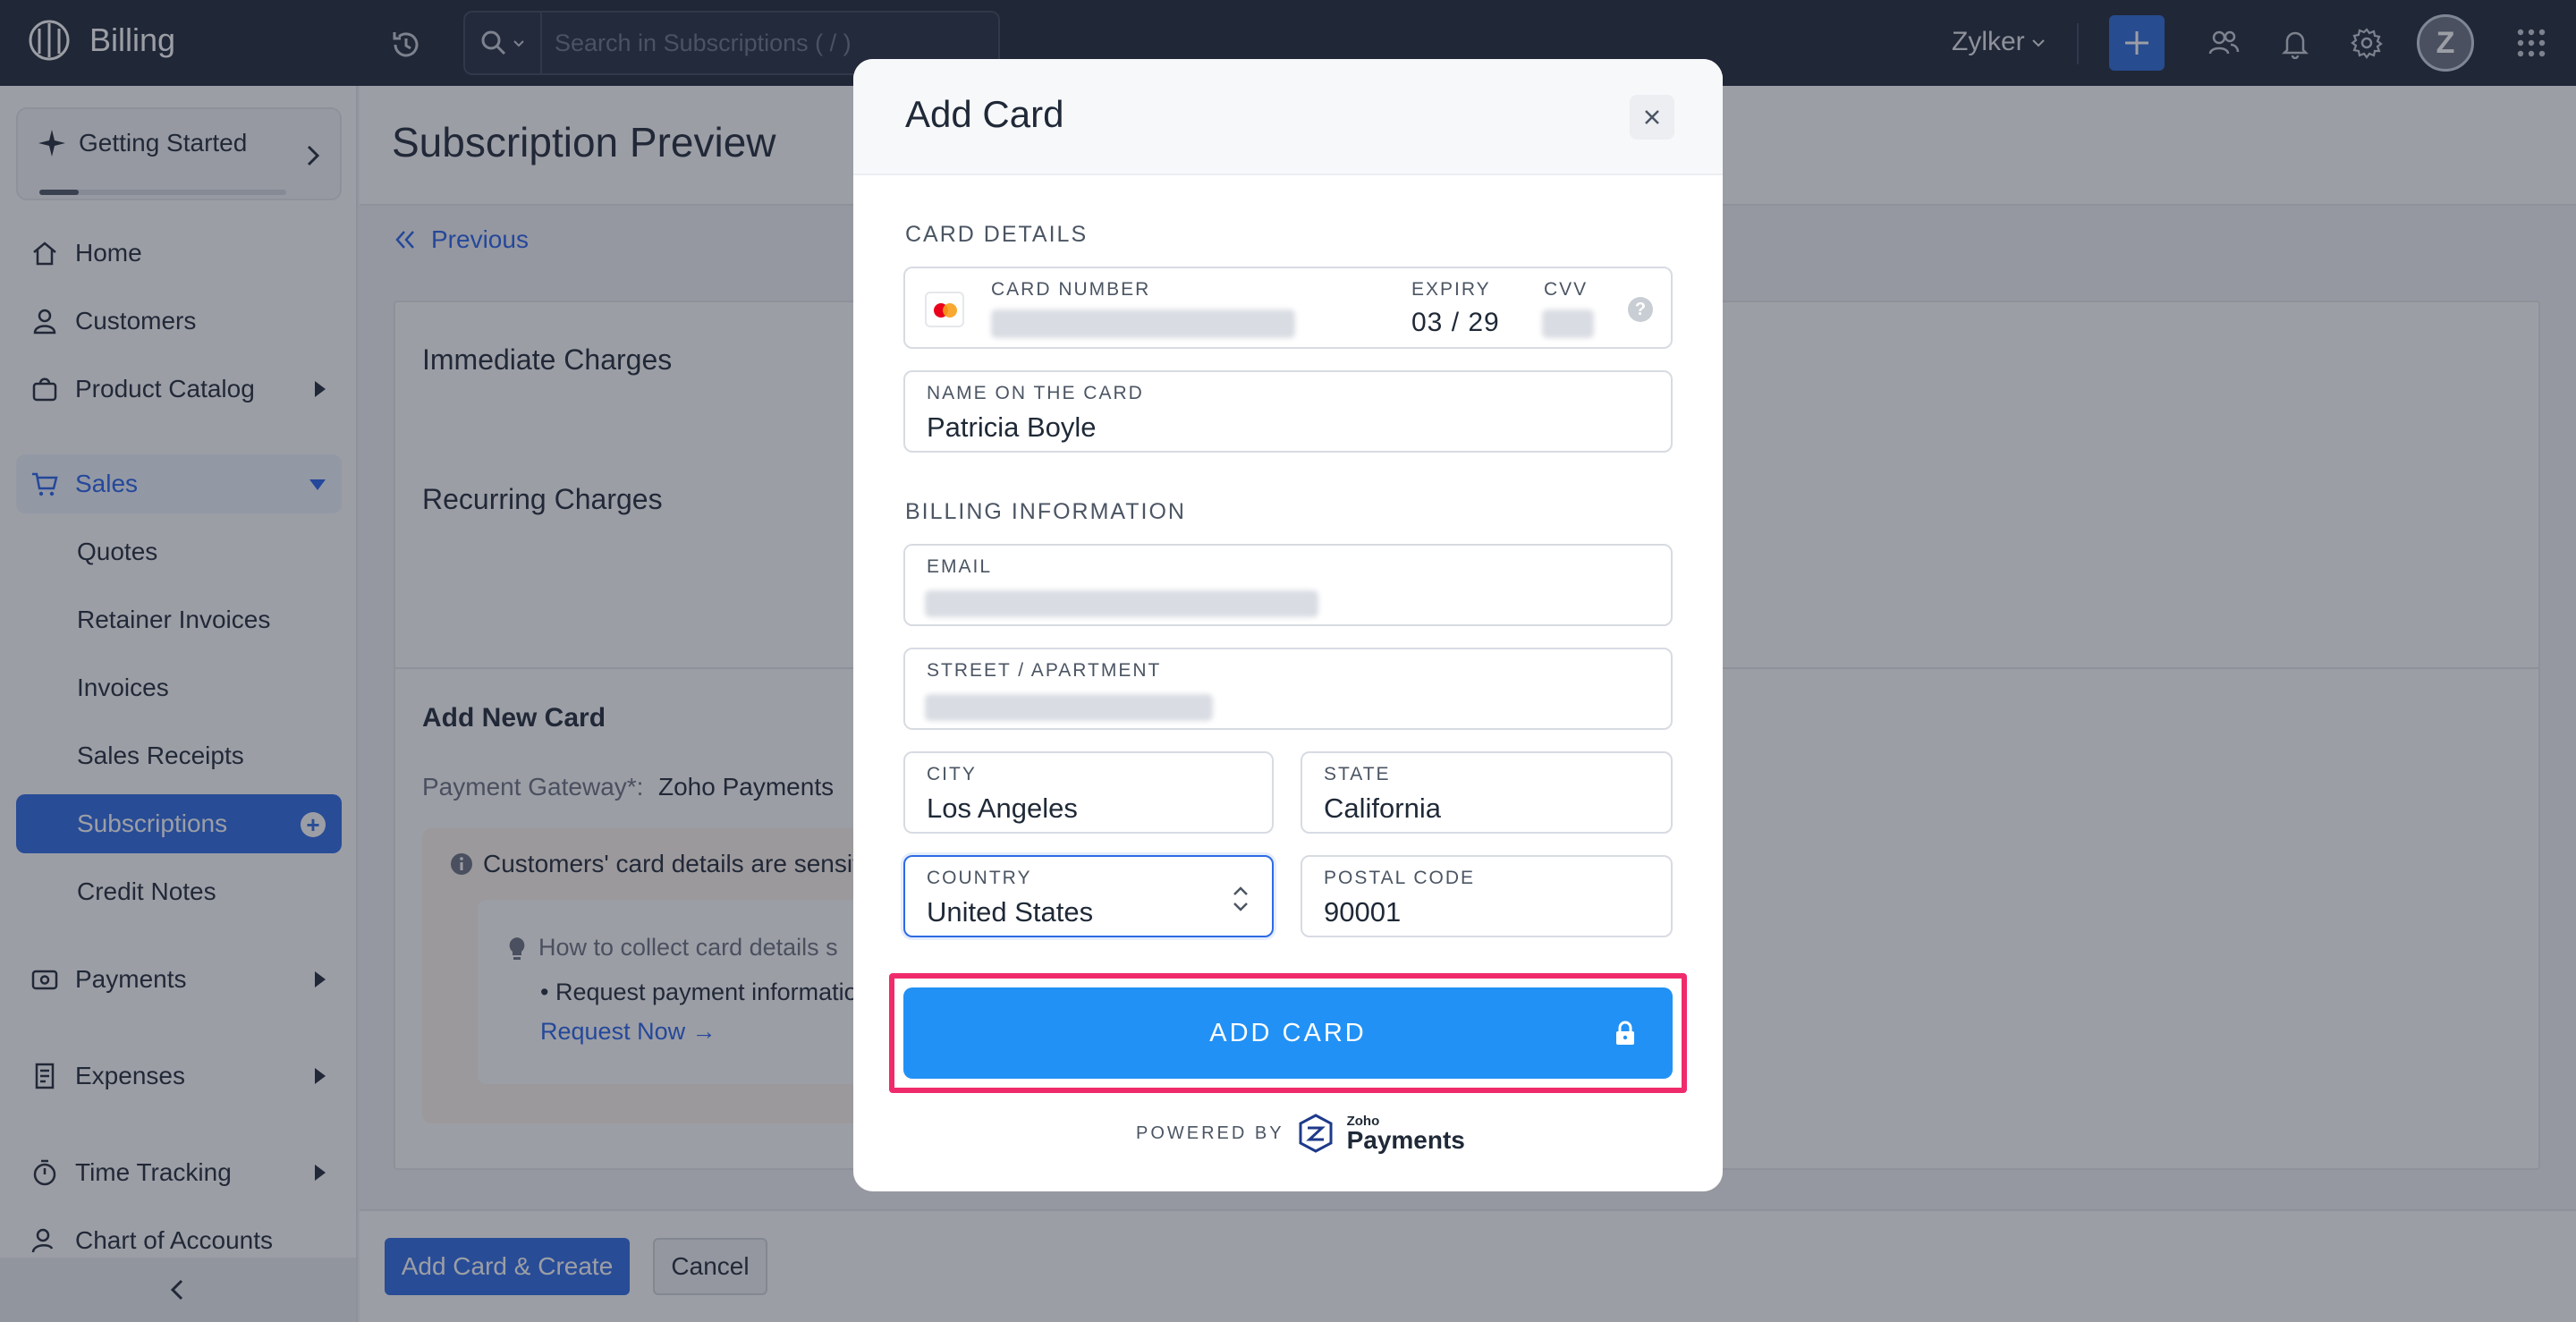 This screenshot has width=2576, height=1322. I want to click on close-icon, so click(1652, 117).